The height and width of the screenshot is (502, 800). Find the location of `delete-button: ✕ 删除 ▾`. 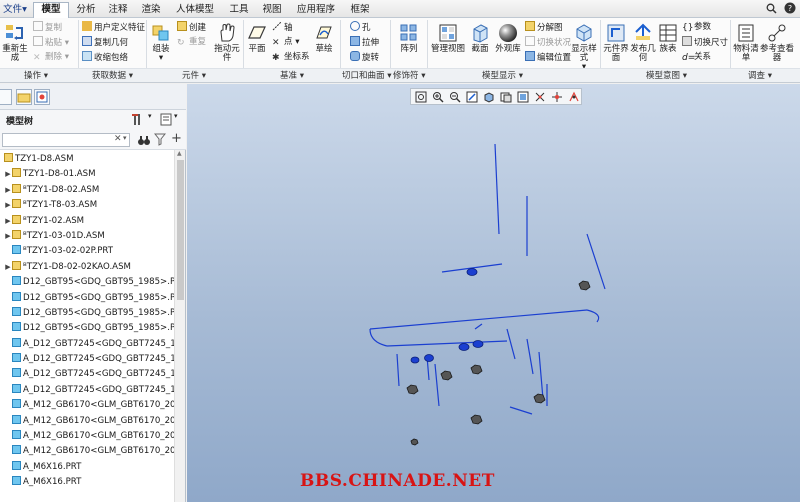

delete-button: ✕ 删除 ▾ is located at coordinates (51, 57).